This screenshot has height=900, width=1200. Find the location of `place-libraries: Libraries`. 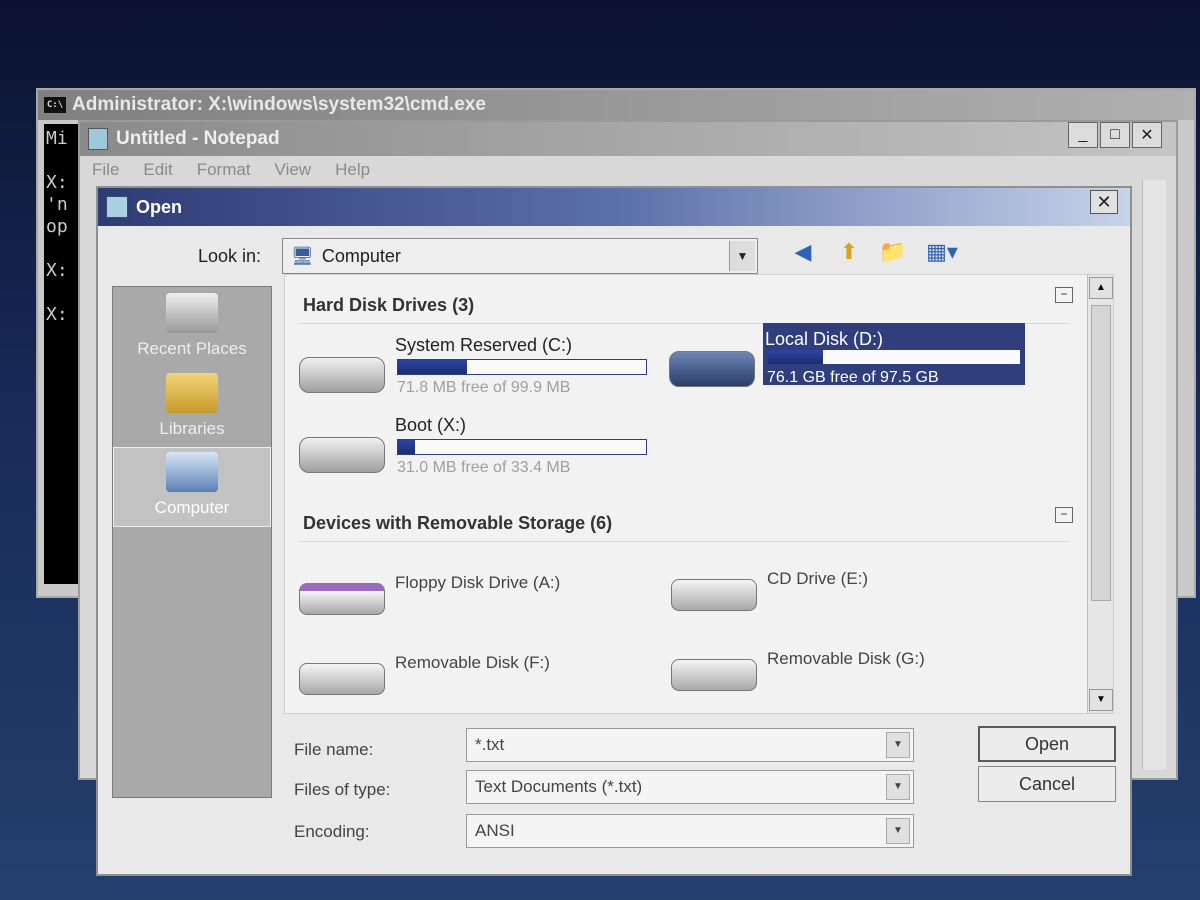

place-libraries: Libraries is located at coordinates (192, 407).